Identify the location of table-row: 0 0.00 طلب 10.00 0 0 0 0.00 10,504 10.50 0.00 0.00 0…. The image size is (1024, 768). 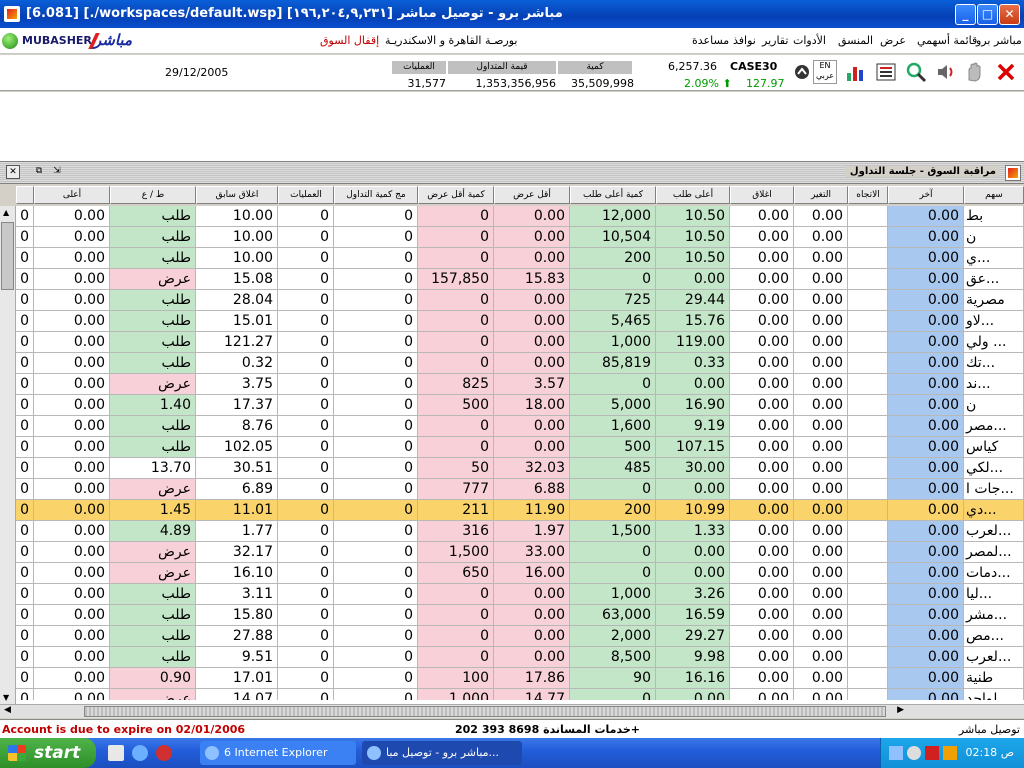
(512, 237).